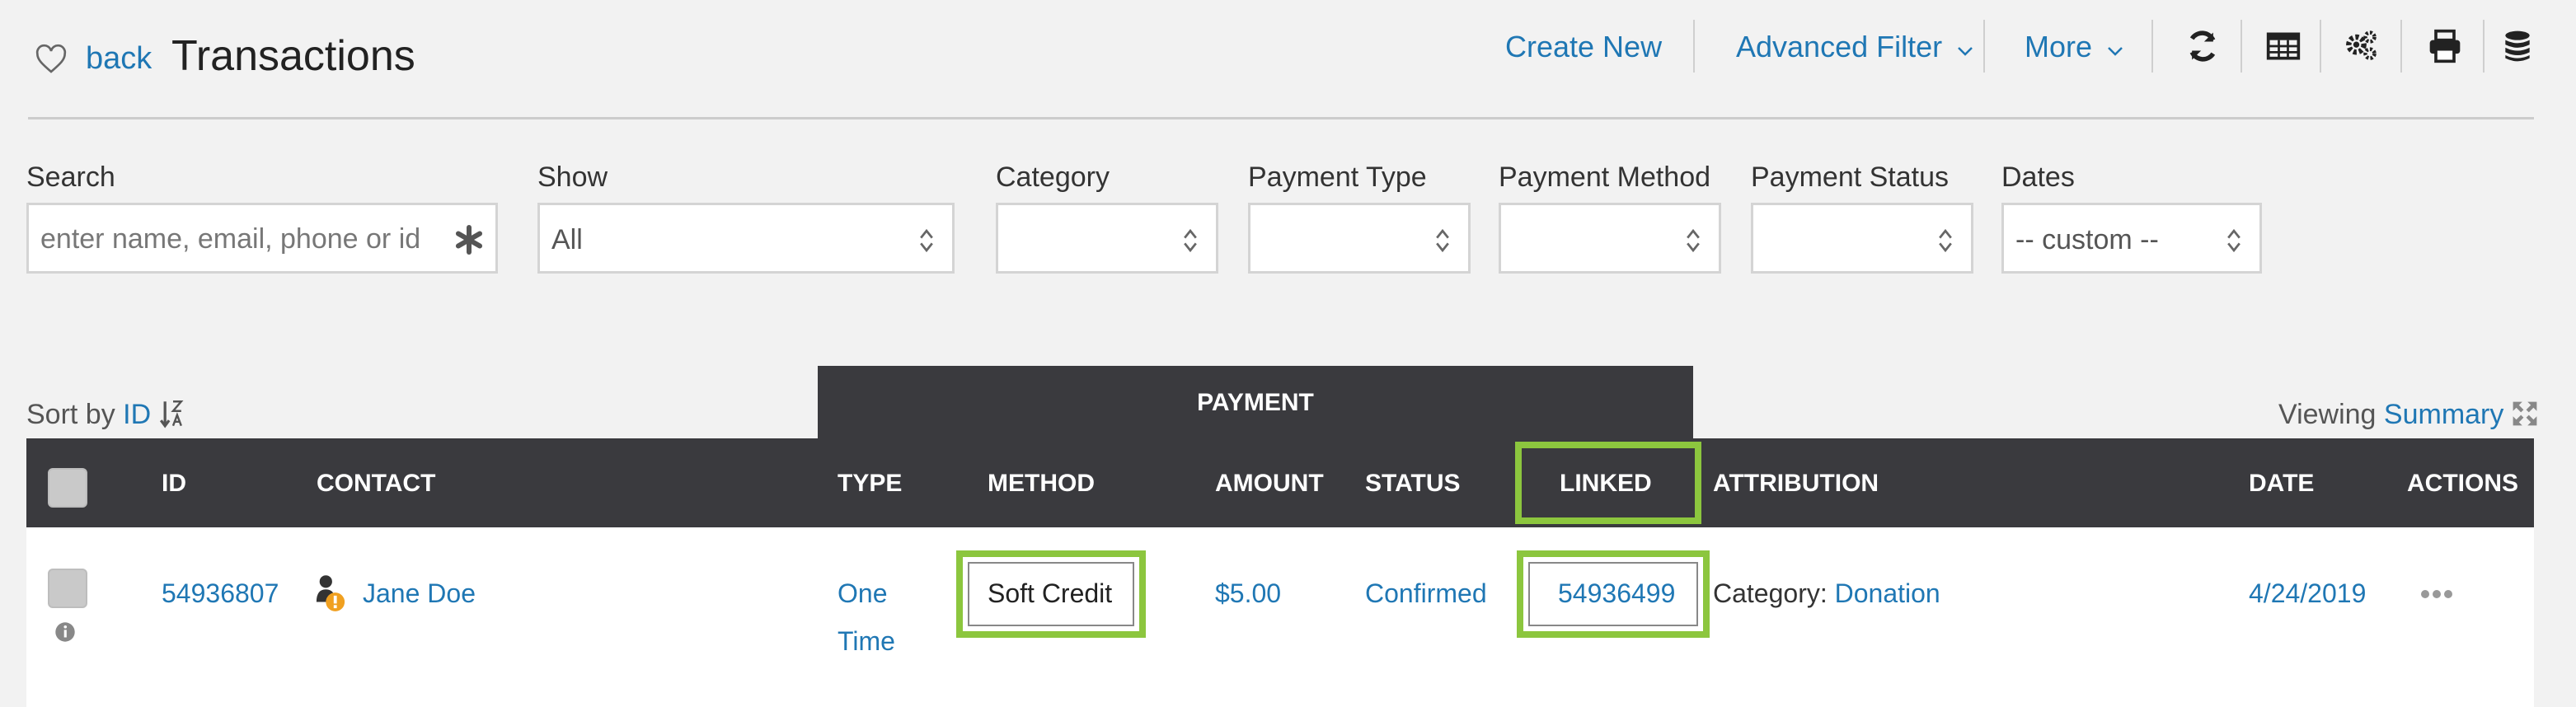  Describe the element at coordinates (65, 632) in the screenshot. I see `info-icon` at that location.